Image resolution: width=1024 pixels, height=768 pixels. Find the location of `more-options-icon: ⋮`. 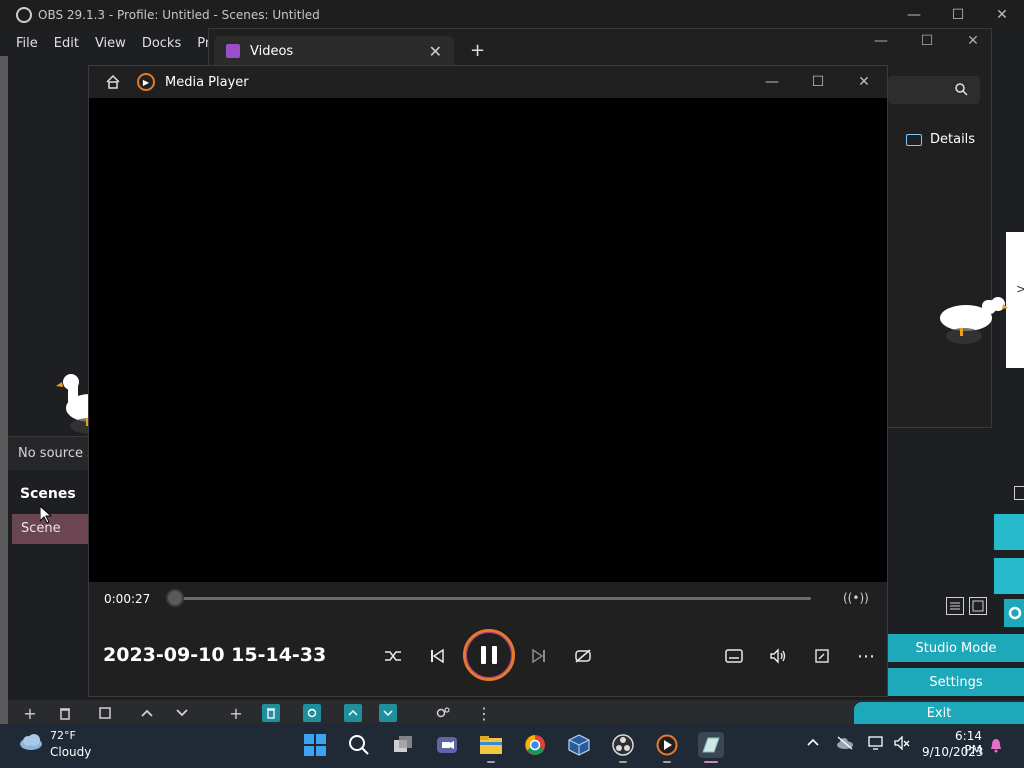

more-options-icon: ⋮ is located at coordinates (484, 713).